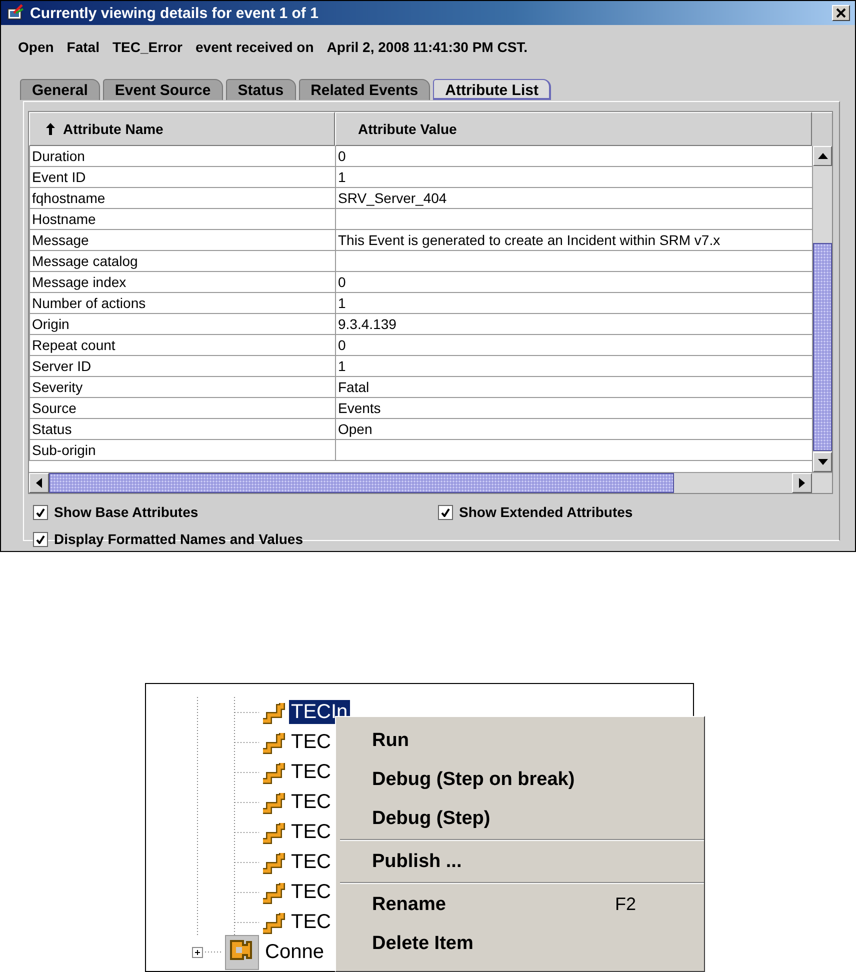  What do you see at coordinates (520, 740) in the screenshot?
I see `menu-item: Run` at bounding box center [520, 740].